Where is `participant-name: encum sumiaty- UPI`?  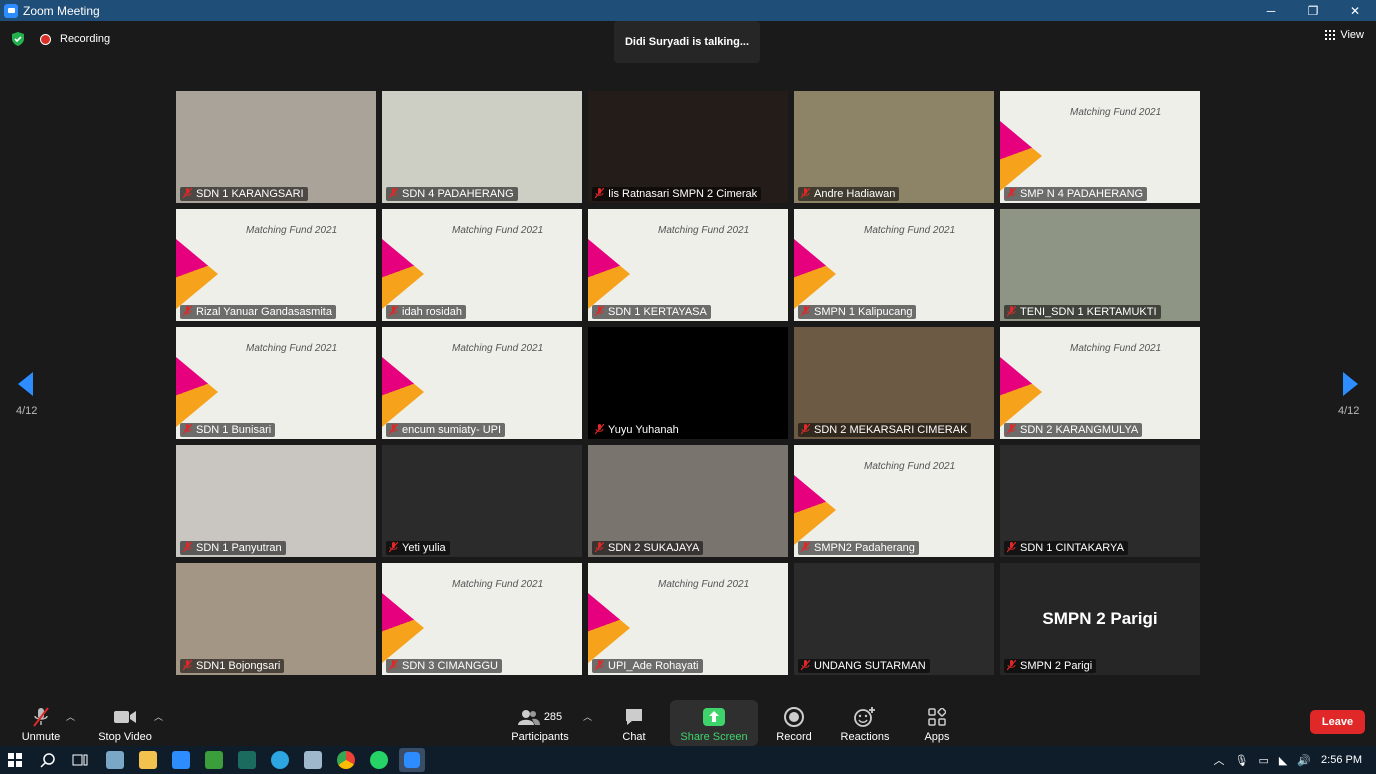 participant-name: encum sumiaty- UPI is located at coordinates (446, 430).